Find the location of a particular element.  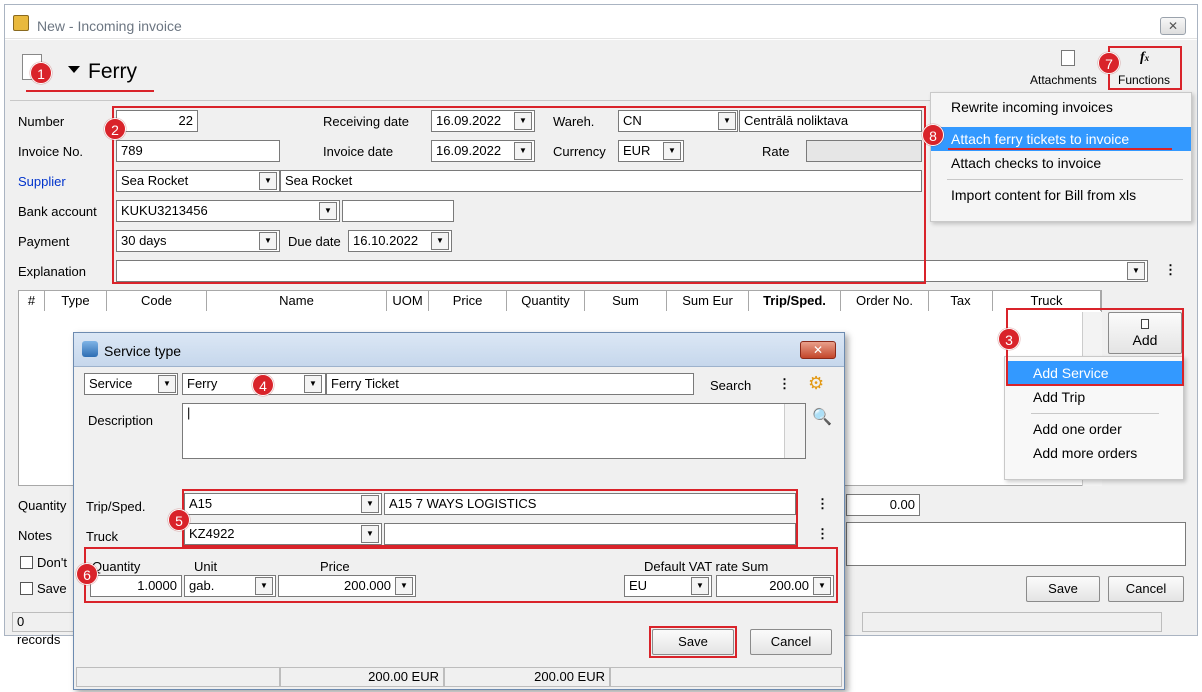

close-button: ✕ is located at coordinates (1173, 26).